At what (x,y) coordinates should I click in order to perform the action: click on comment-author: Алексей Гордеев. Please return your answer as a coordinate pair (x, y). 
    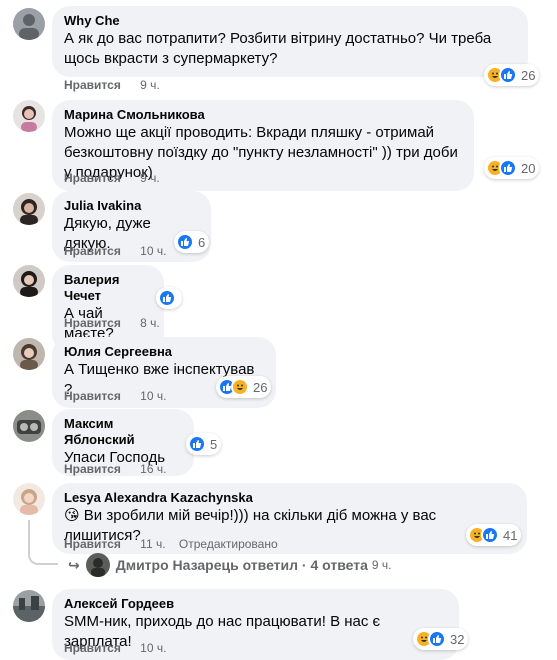
    Looking at the image, I should click on (255, 604).